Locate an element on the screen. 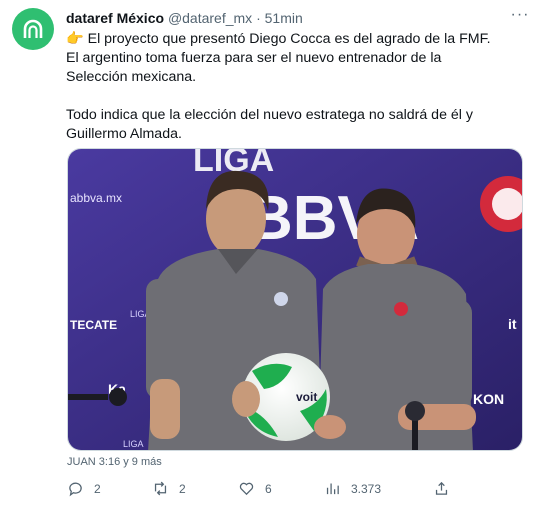  like-count: 6 is located at coordinates (268, 488).